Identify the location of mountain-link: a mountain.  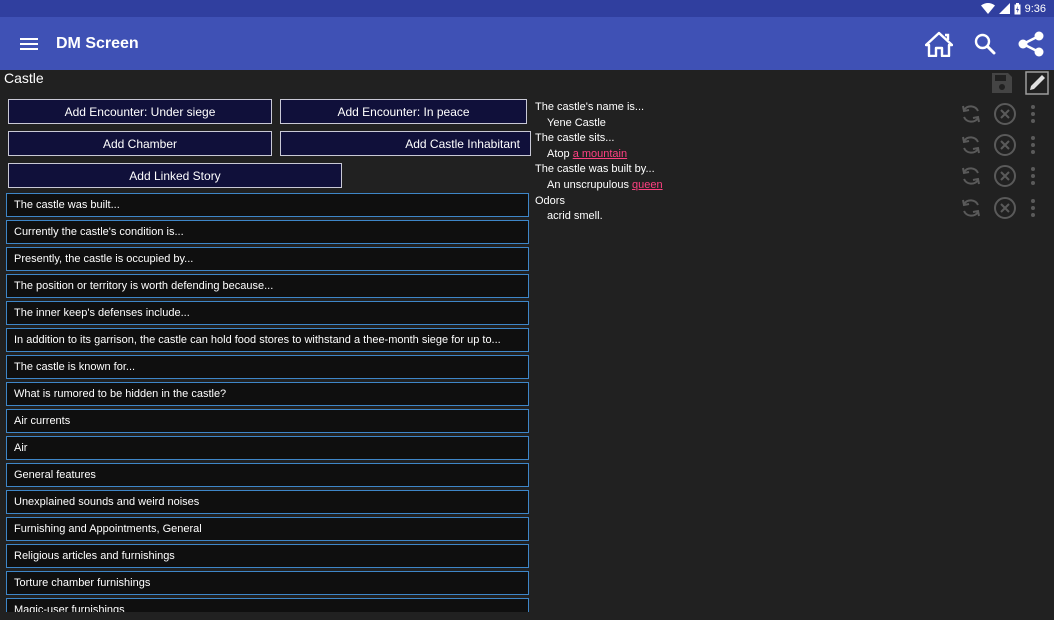
(600, 154).